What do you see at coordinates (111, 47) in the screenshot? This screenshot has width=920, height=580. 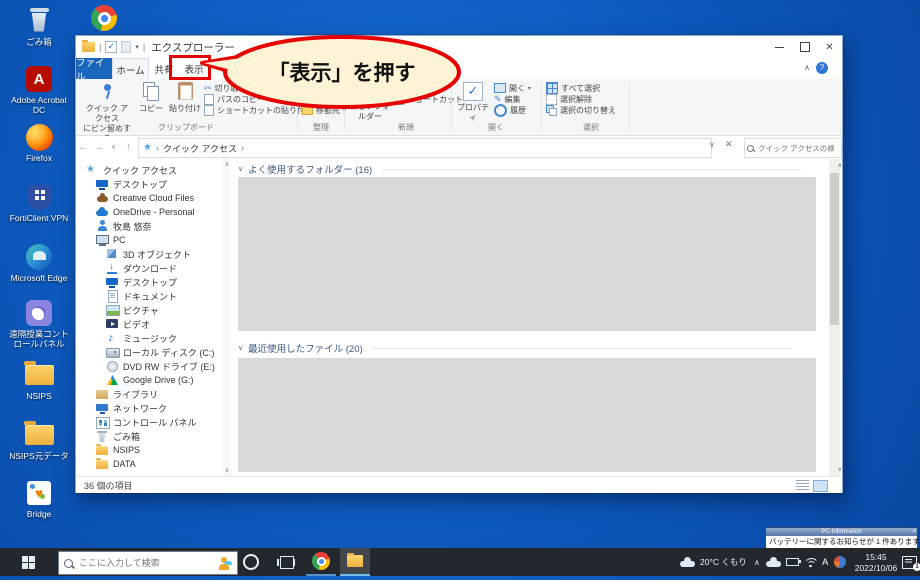 I see `properties-qat-icon: ✓` at bounding box center [111, 47].